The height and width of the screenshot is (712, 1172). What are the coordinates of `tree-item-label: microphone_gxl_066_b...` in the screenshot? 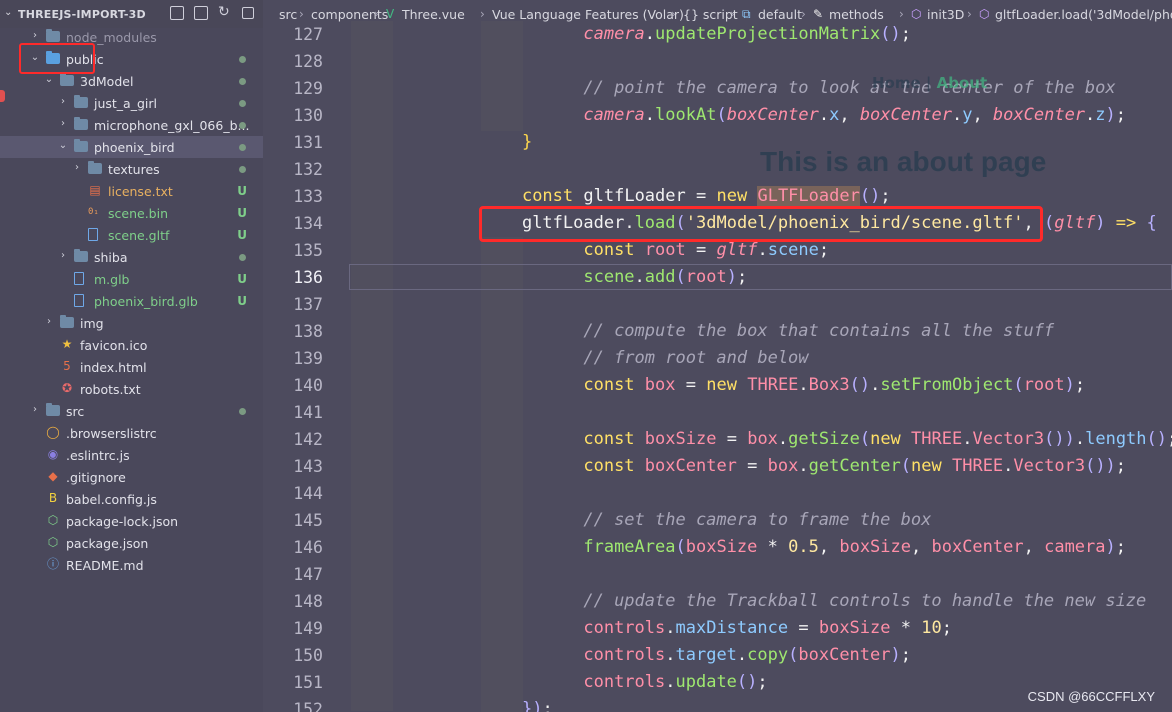 It's located at (172, 125).